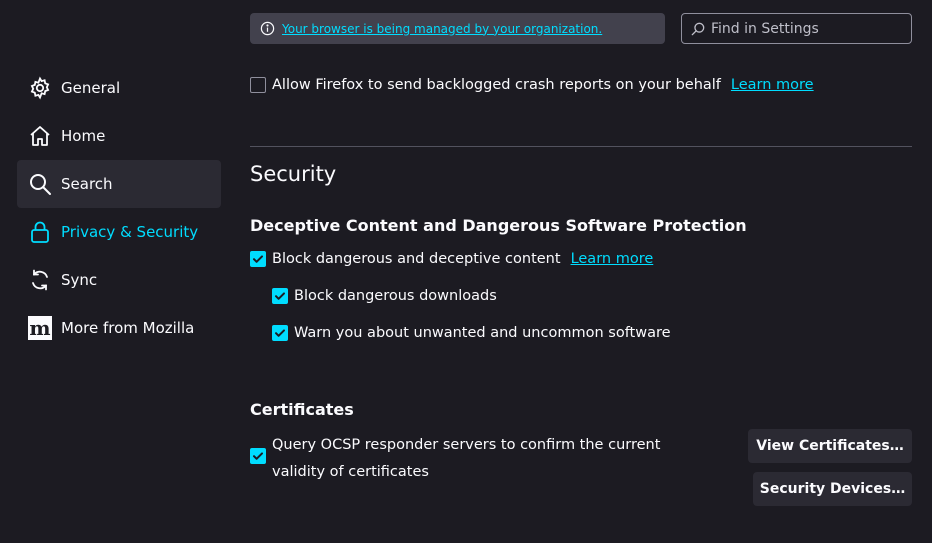 The image size is (932, 543). I want to click on sidebar-item-general: General, so click(119, 88).